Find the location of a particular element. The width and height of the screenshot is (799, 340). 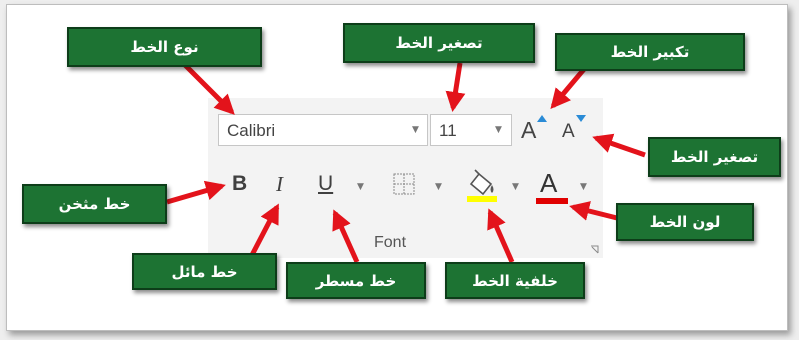

arrow-bold is located at coordinates (196, 192).